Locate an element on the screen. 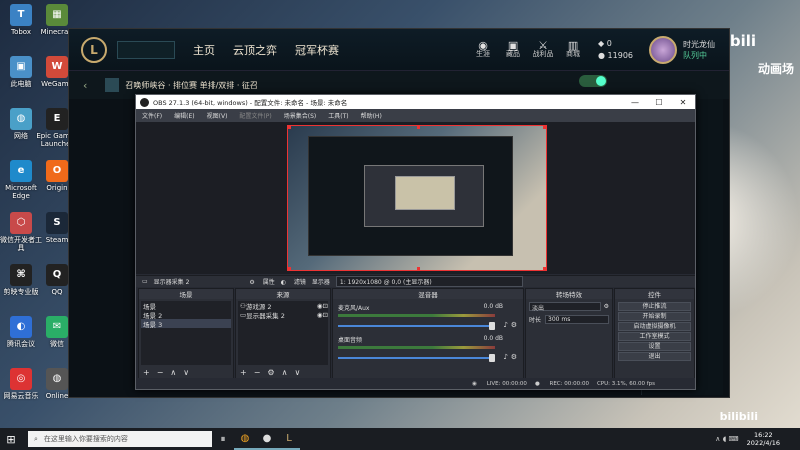 This screenshot has height=450, width=800. properties-button: ⚙ 属性 is located at coordinates (261, 281).